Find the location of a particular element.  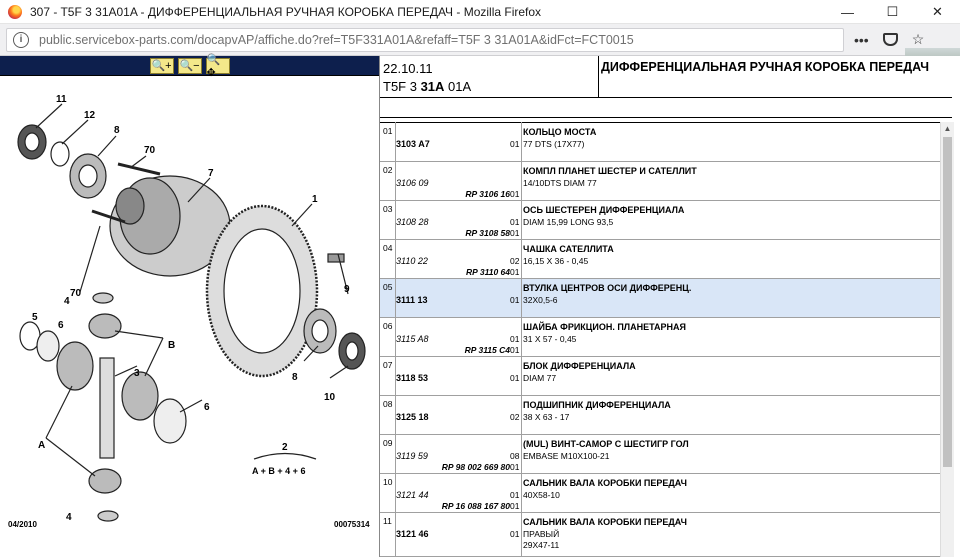

vertical-scrollbar: ▲ is located at coordinates (947, 339).